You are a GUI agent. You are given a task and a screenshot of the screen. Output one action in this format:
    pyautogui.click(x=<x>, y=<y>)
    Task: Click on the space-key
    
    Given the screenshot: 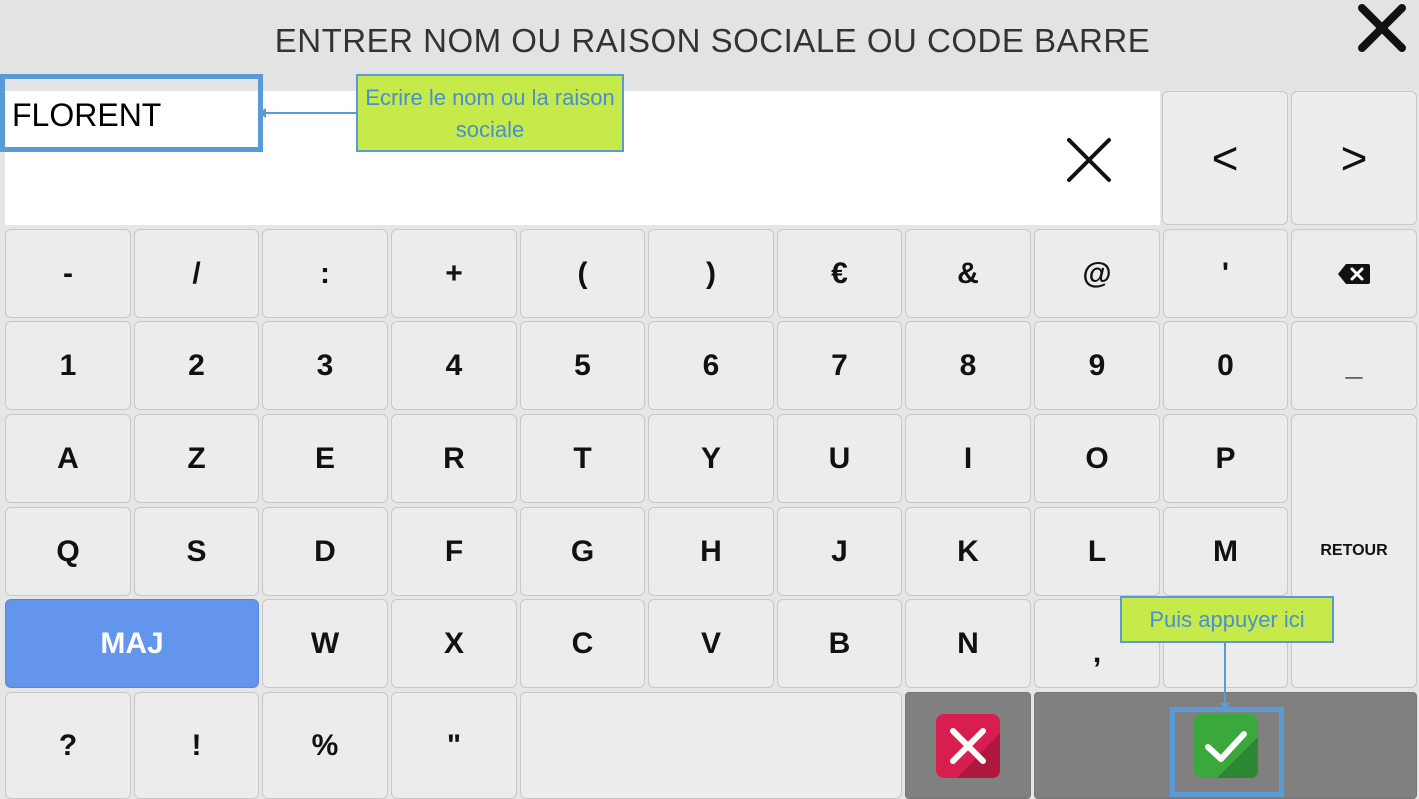 What is the action you would take?
    pyautogui.click(x=711, y=745)
    